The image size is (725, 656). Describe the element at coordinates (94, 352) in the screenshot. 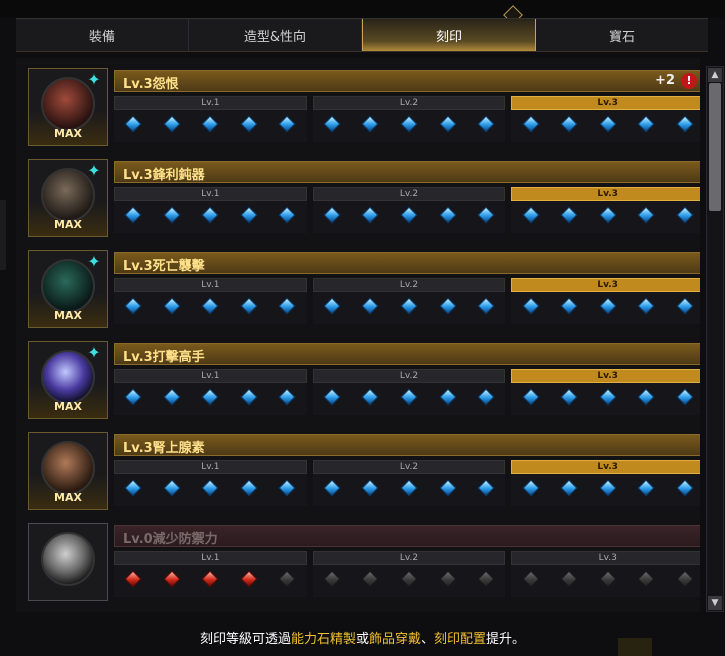

I see `compass-badge-icon: ✦` at that location.